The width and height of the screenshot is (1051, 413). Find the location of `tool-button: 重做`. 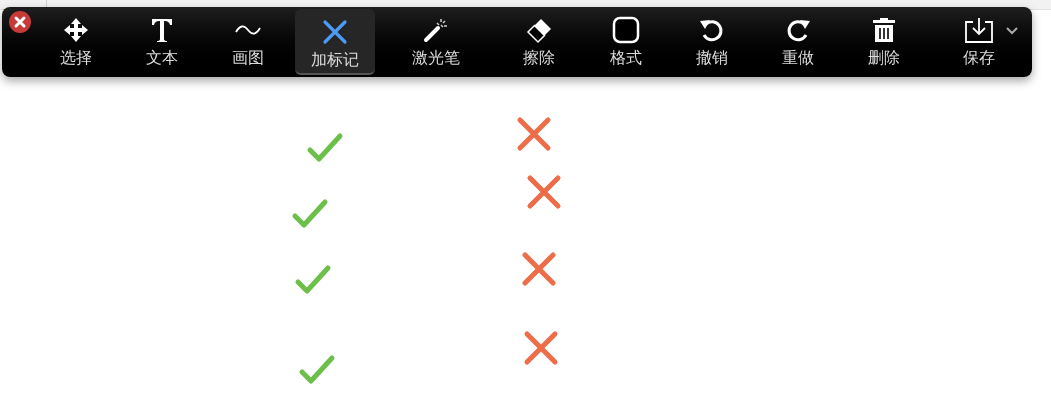

tool-button: 重做 is located at coordinates (798, 42).